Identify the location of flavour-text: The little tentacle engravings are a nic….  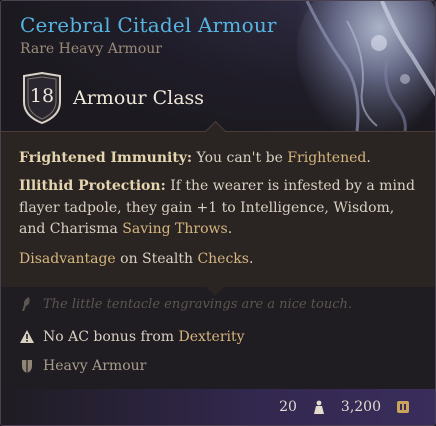
(198, 304).